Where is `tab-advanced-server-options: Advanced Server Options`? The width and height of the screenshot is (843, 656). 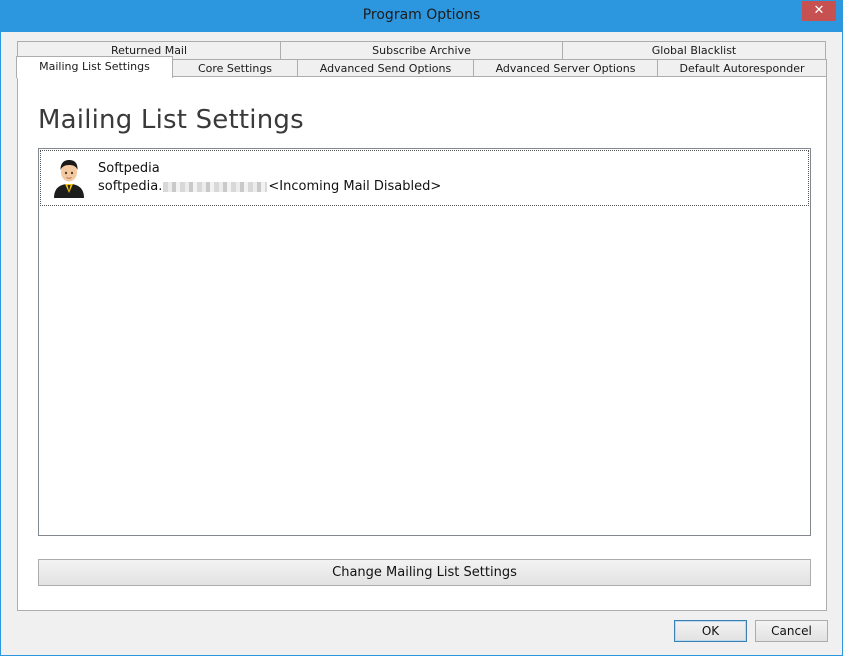
tab-advanced-server-options: Advanced Server Options is located at coordinates (565, 68).